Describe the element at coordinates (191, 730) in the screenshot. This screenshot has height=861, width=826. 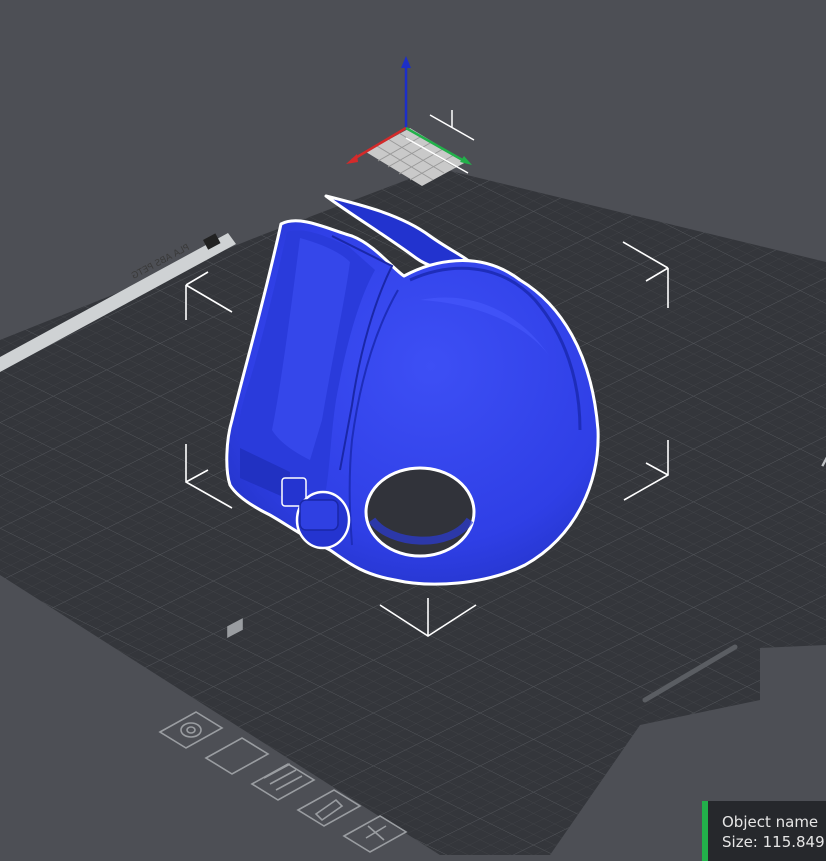
I see `orient-icon` at that location.